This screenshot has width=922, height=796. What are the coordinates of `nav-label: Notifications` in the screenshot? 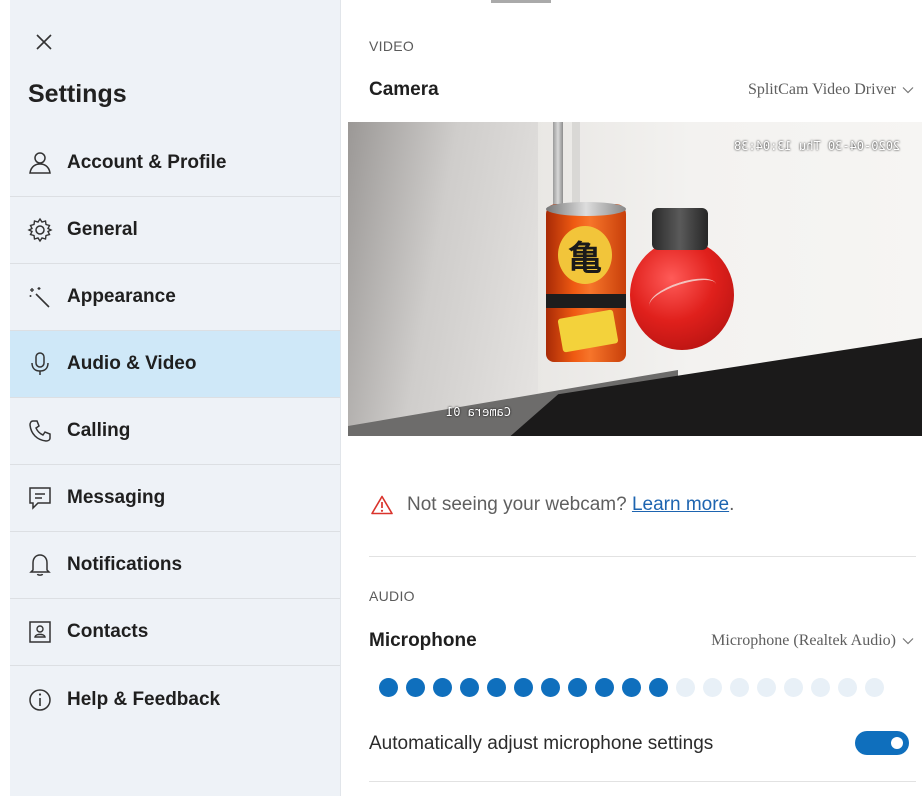 It's located at (125, 564).